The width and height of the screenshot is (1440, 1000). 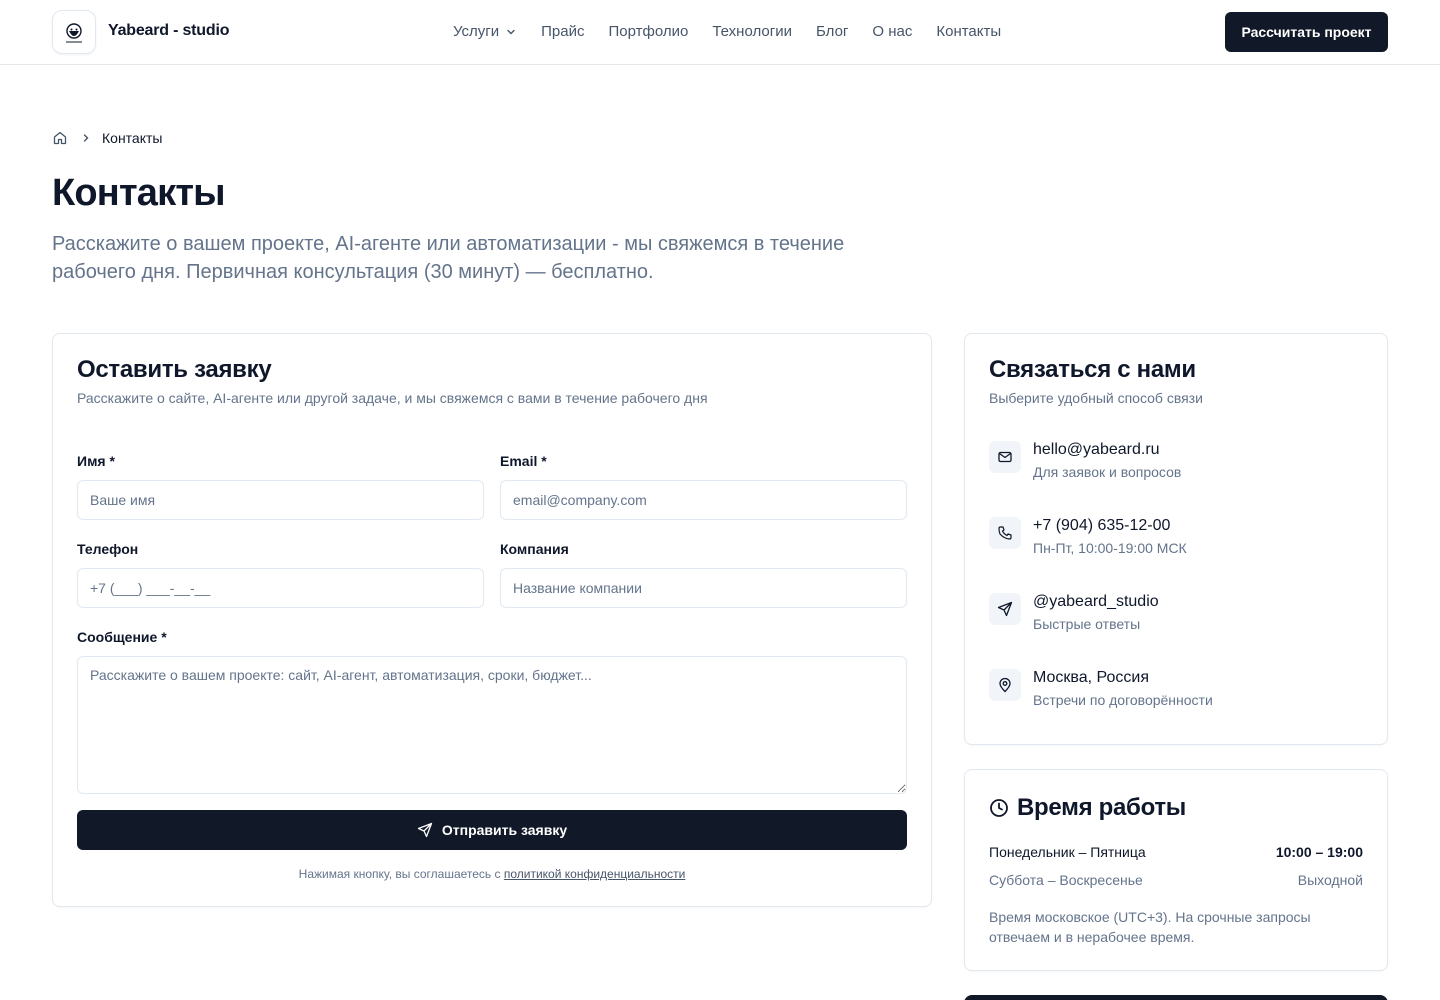 What do you see at coordinates (832, 31) in the screenshot?
I see `nav-blog: Блог` at bounding box center [832, 31].